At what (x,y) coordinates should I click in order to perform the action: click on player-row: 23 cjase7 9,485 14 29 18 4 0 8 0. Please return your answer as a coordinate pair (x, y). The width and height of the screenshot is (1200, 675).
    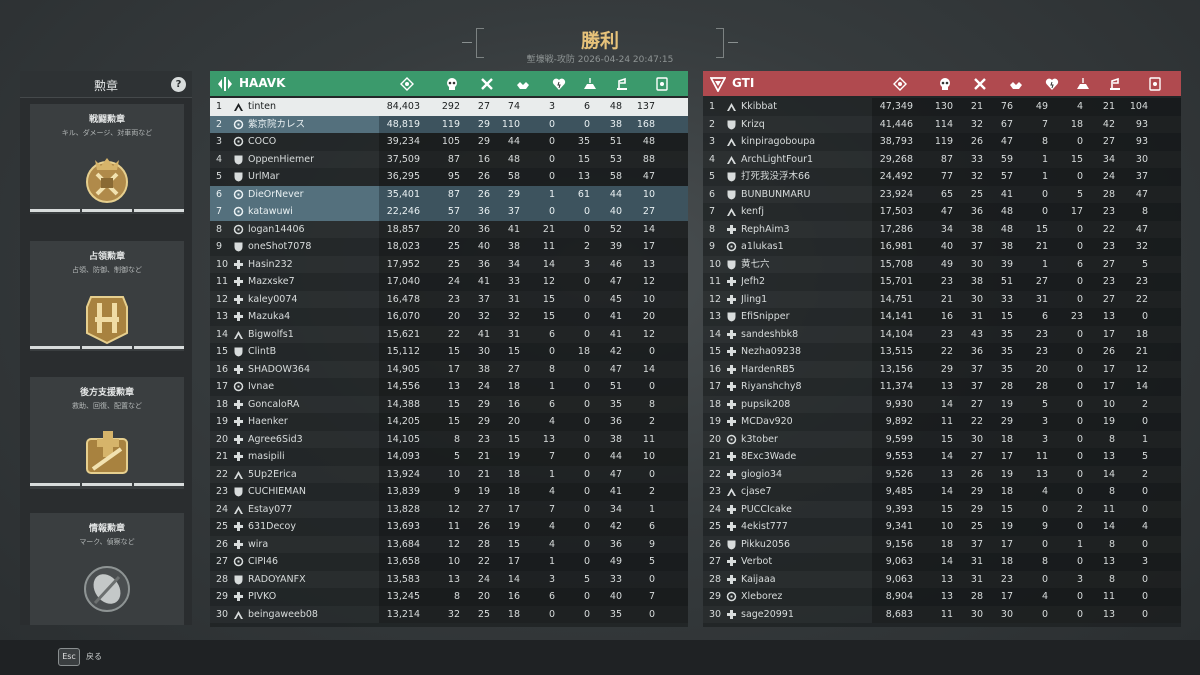
    Looking at the image, I should click on (942, 492).